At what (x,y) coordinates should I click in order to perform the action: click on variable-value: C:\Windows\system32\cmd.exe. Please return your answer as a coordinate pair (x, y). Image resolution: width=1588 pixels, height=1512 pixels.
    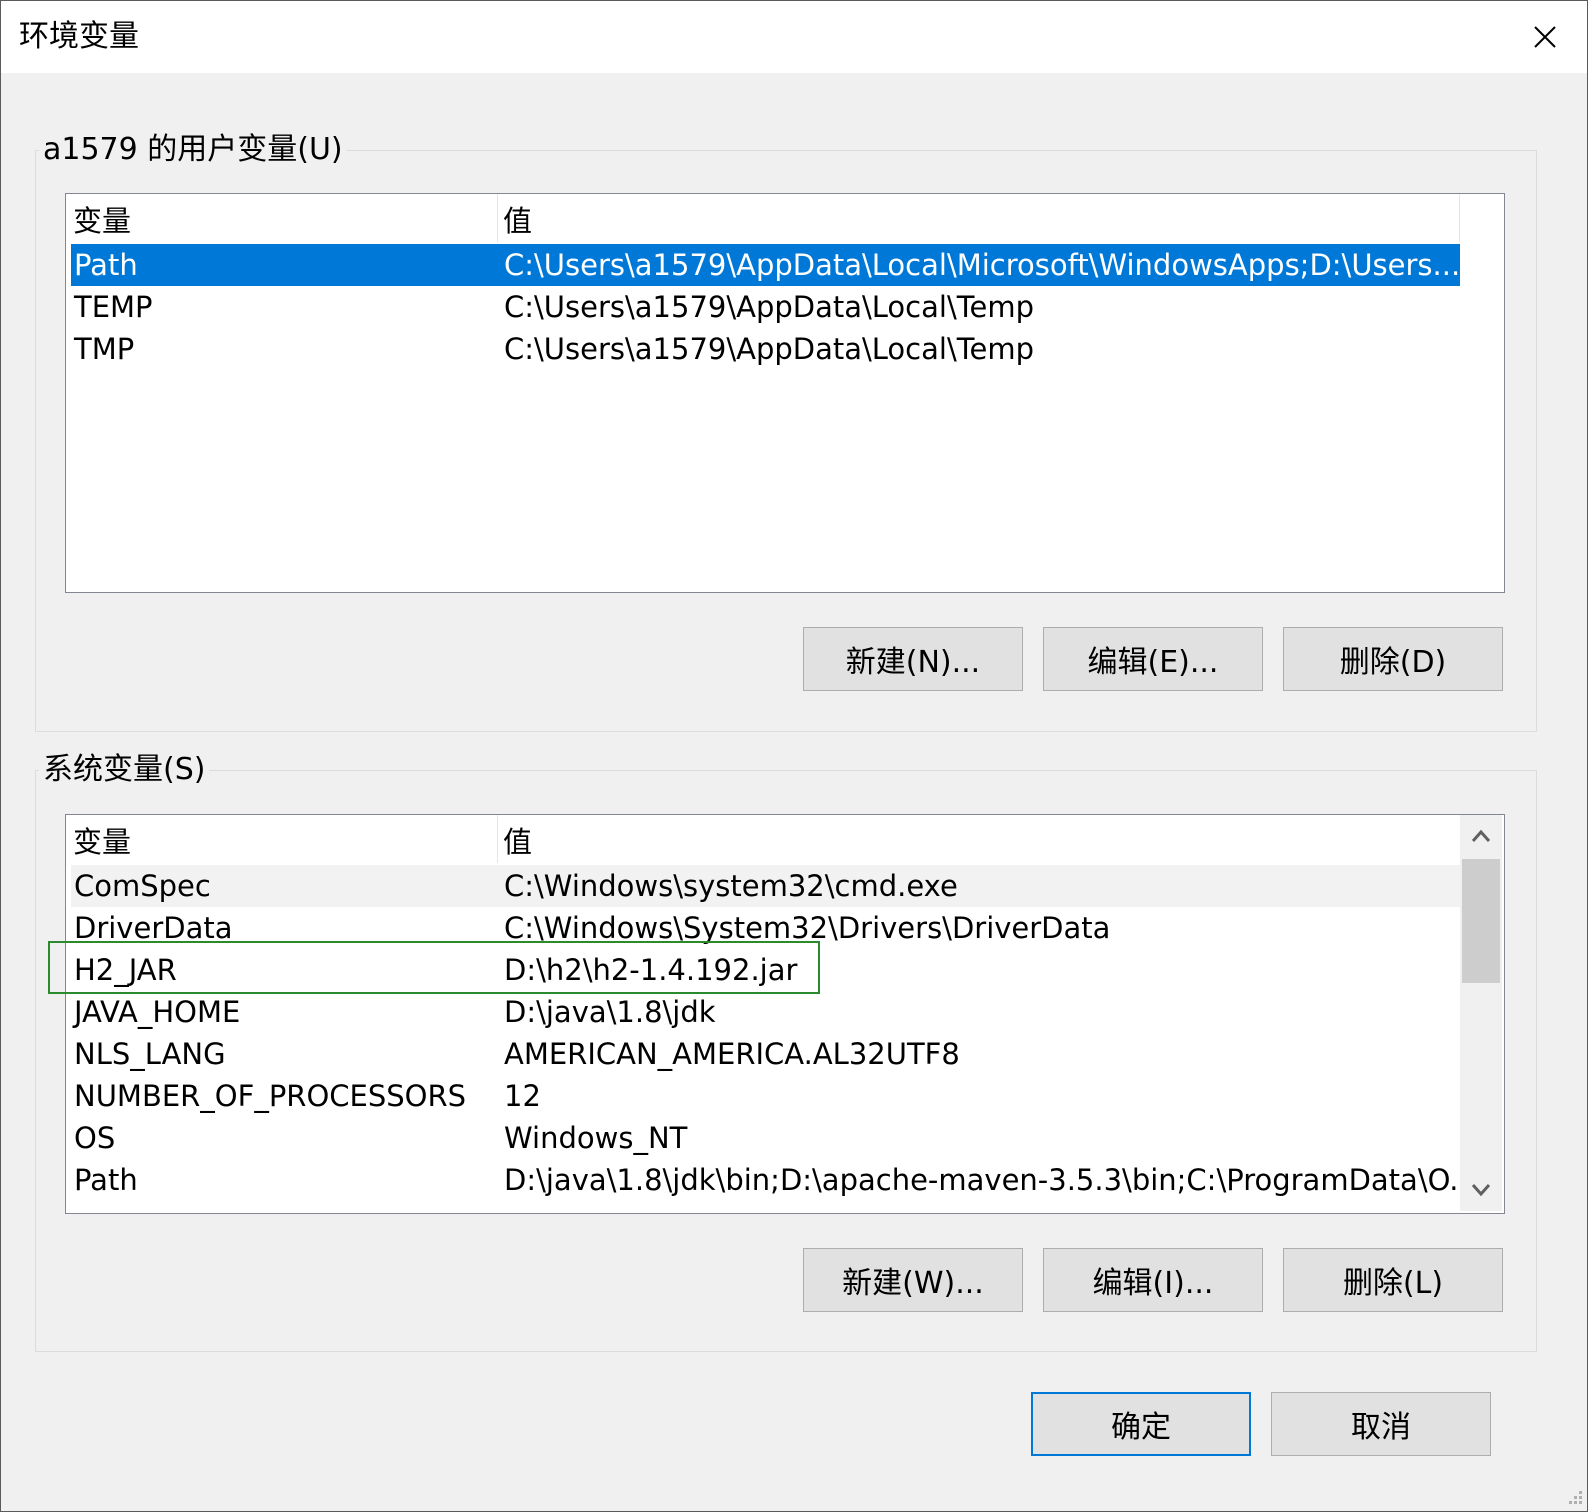
    Looking at the image, I should click on (731, 886).